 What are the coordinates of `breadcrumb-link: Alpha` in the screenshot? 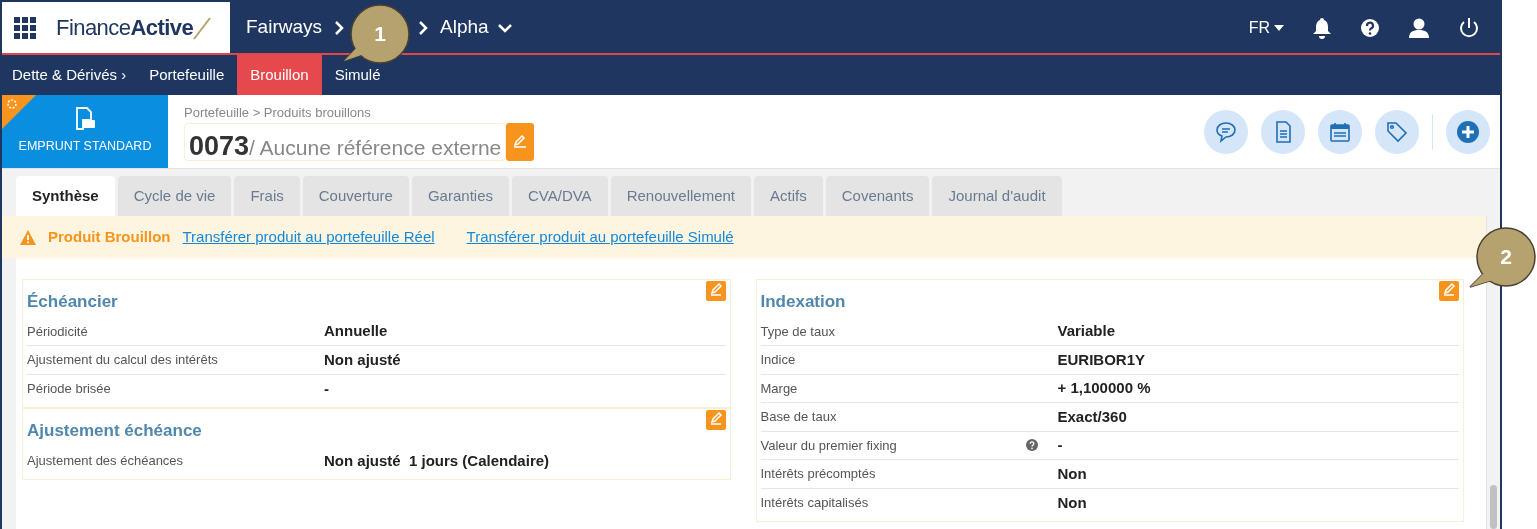 It's located at (464, 27).